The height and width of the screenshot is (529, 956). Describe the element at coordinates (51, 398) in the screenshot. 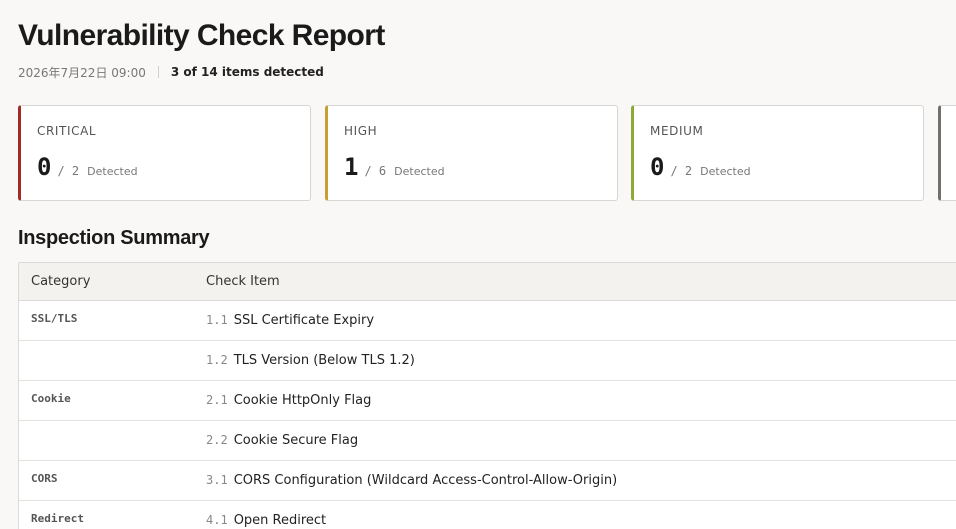

I see `row-category: Cookie` at that location.